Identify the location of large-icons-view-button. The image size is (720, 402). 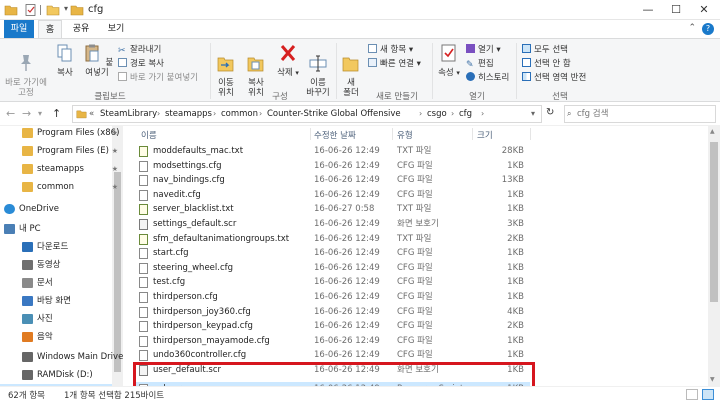
(708, 394).